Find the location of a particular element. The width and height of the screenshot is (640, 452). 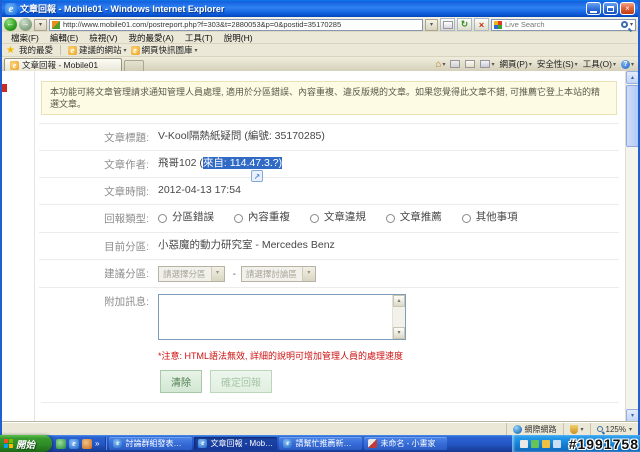

radio-violation: 文章違規 is located at coordinates (337, 218).